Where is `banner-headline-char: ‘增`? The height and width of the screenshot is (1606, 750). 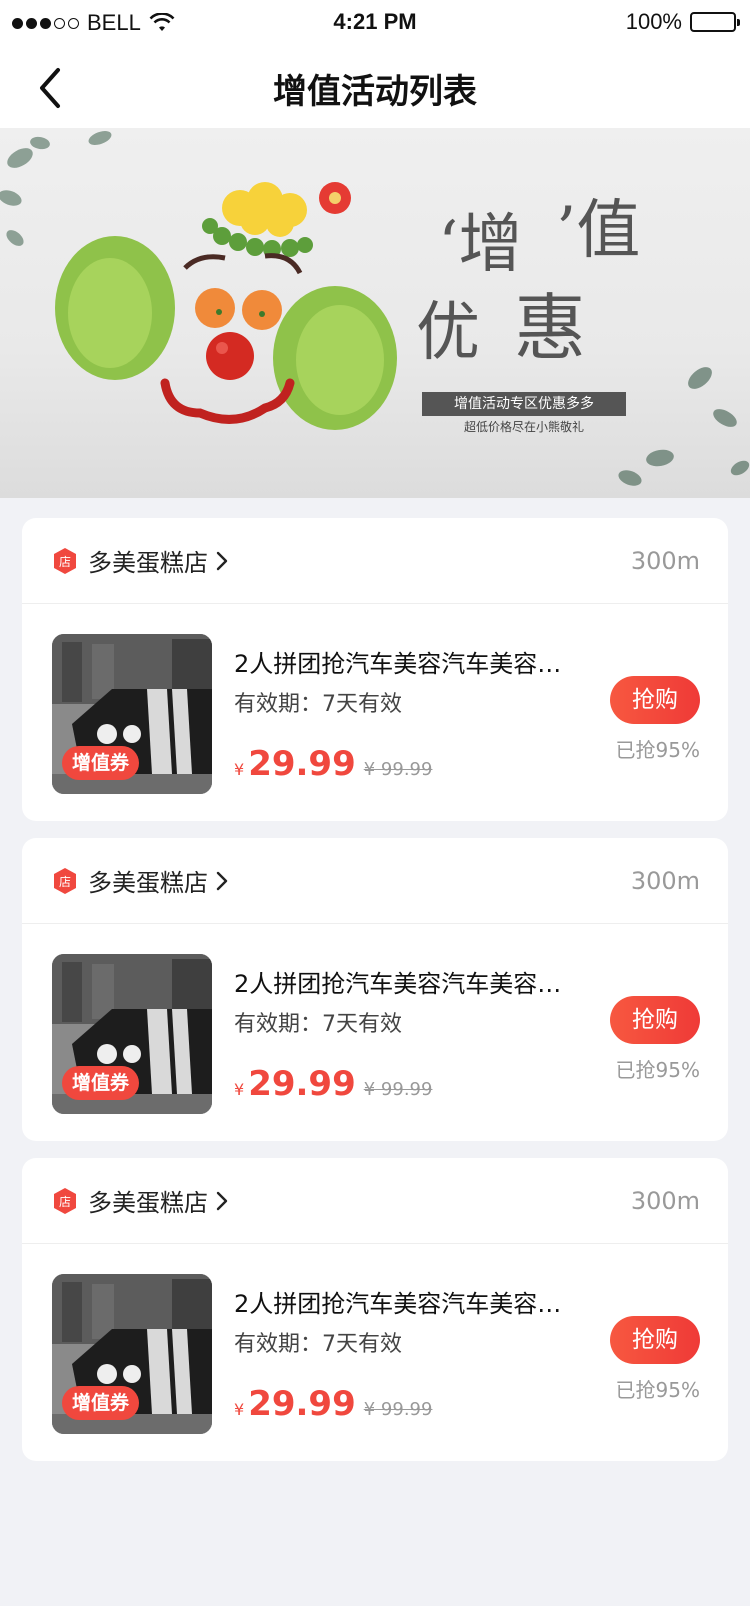 banner-headline-char: ‘增 is located at coordinates (480, 245).